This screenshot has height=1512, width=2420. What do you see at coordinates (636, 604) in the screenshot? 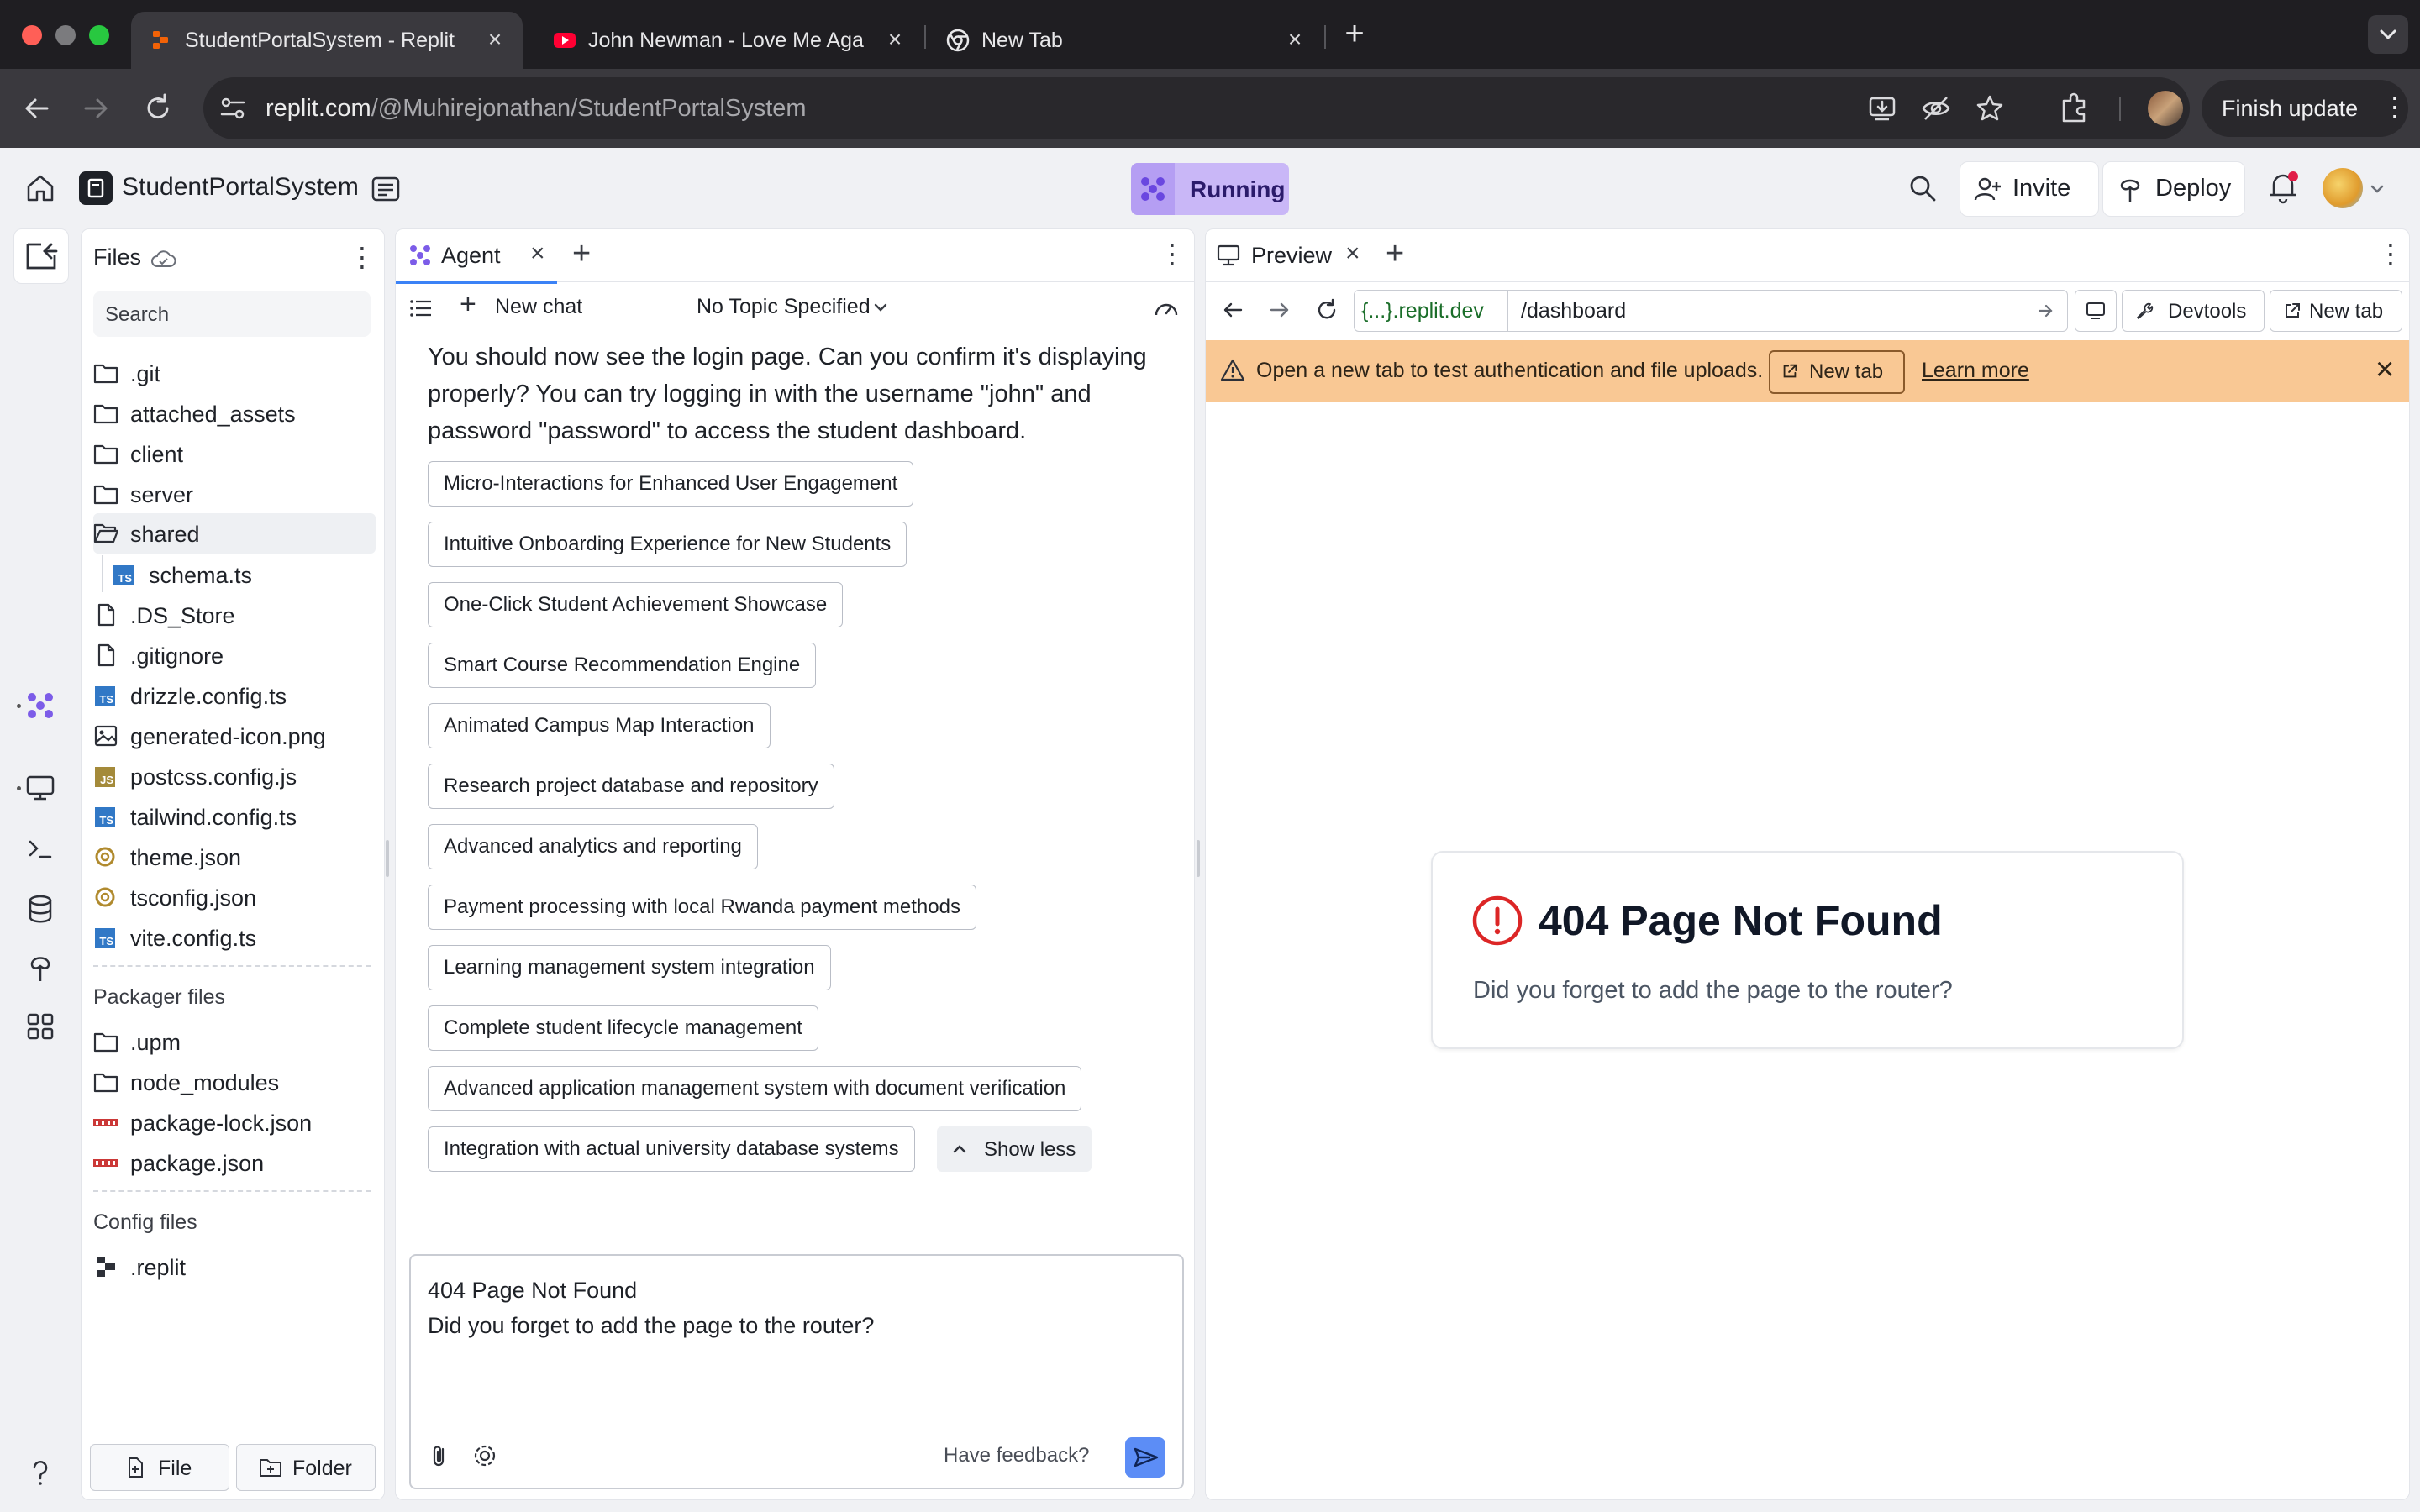
I see `suggestion-chip: One-Click Student Achievement Showcase` at bounding box center [636, 604].